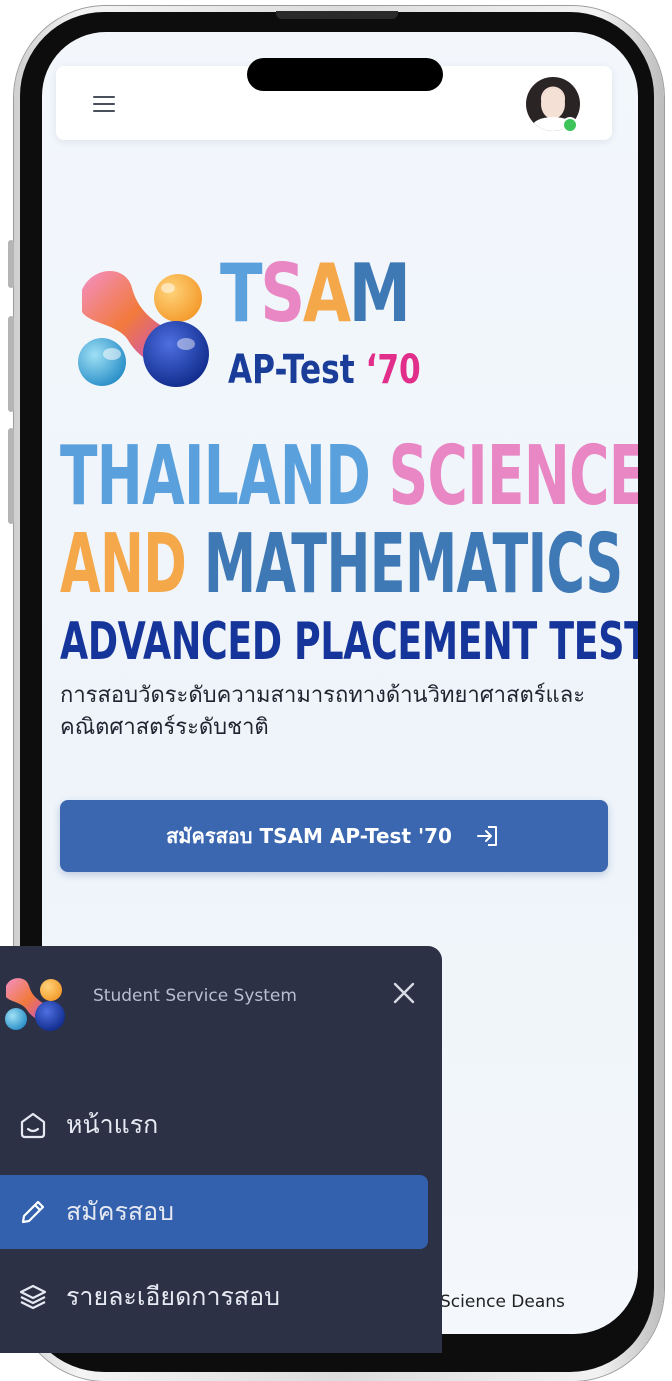  I want to click on headline-line-3: ADVANCED PLACEMENT TEST, so click(349, 642).